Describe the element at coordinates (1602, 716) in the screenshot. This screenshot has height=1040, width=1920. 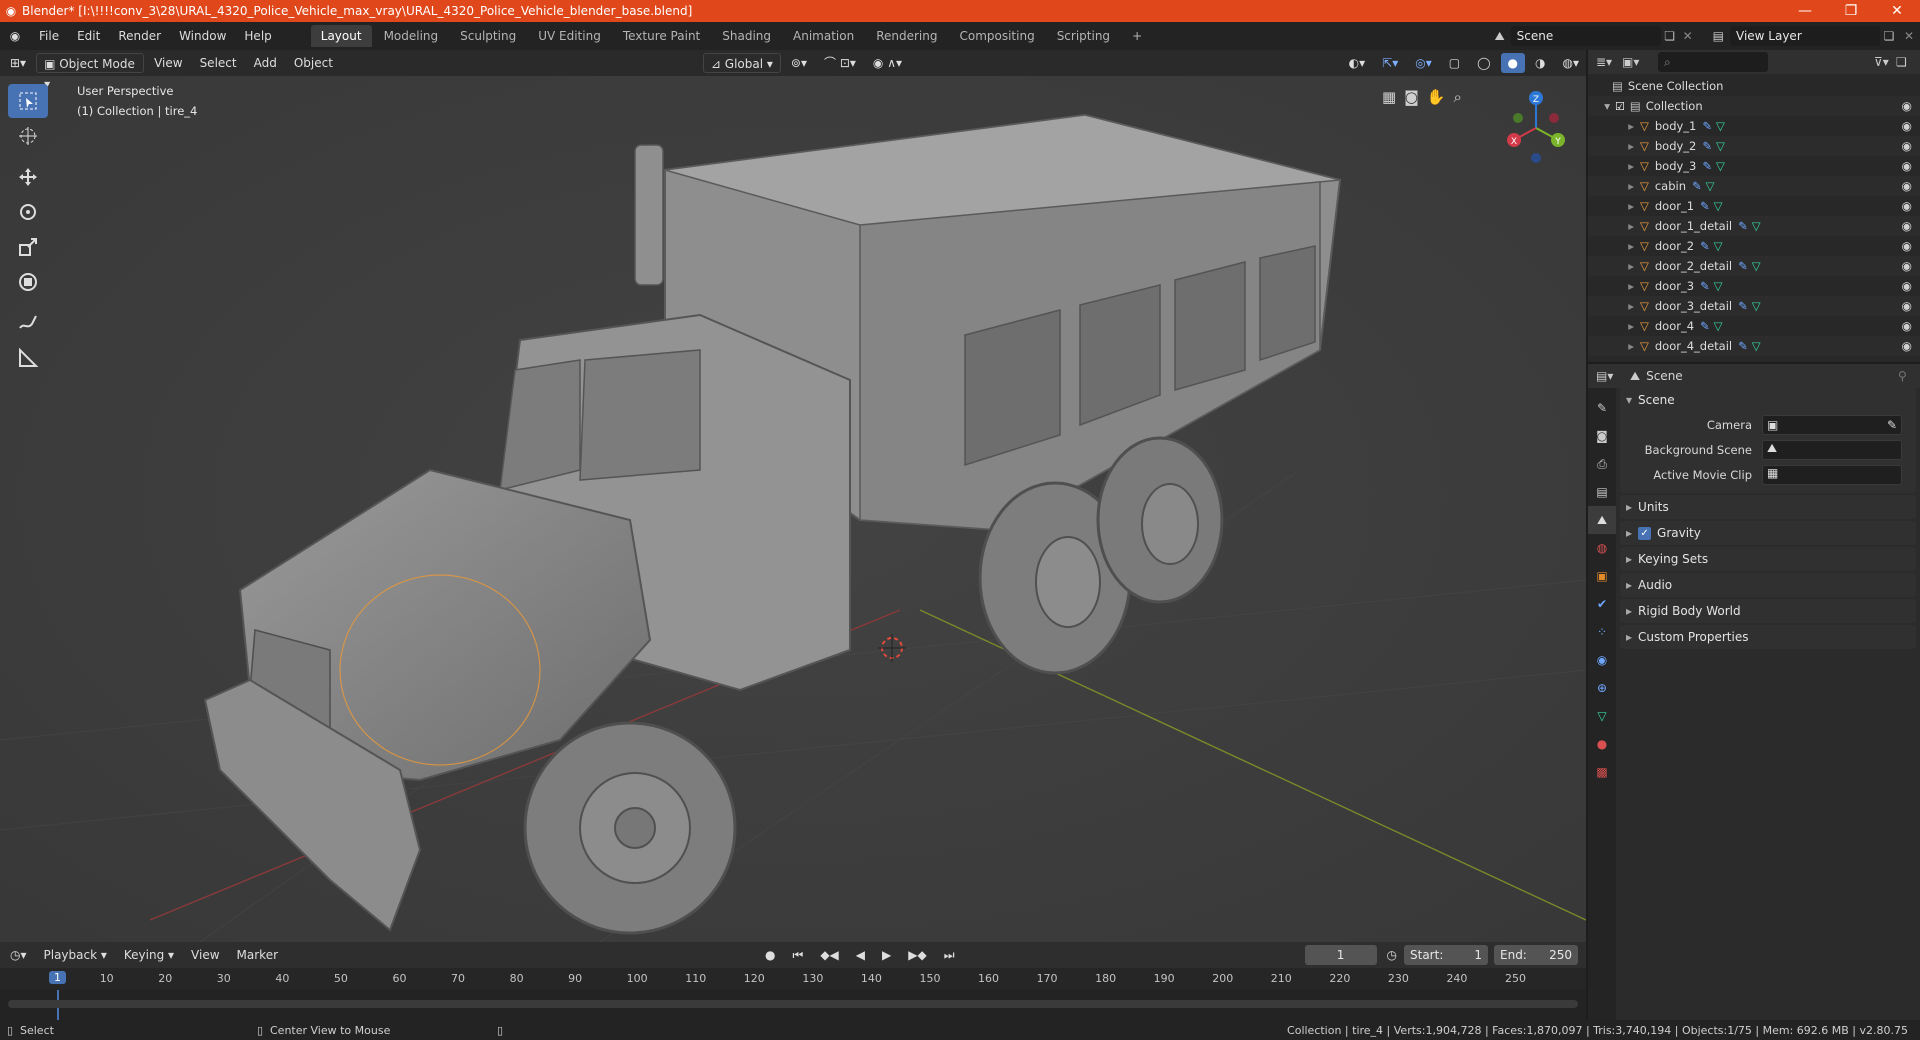
I see `data-tab-icon: ▽` at that location.